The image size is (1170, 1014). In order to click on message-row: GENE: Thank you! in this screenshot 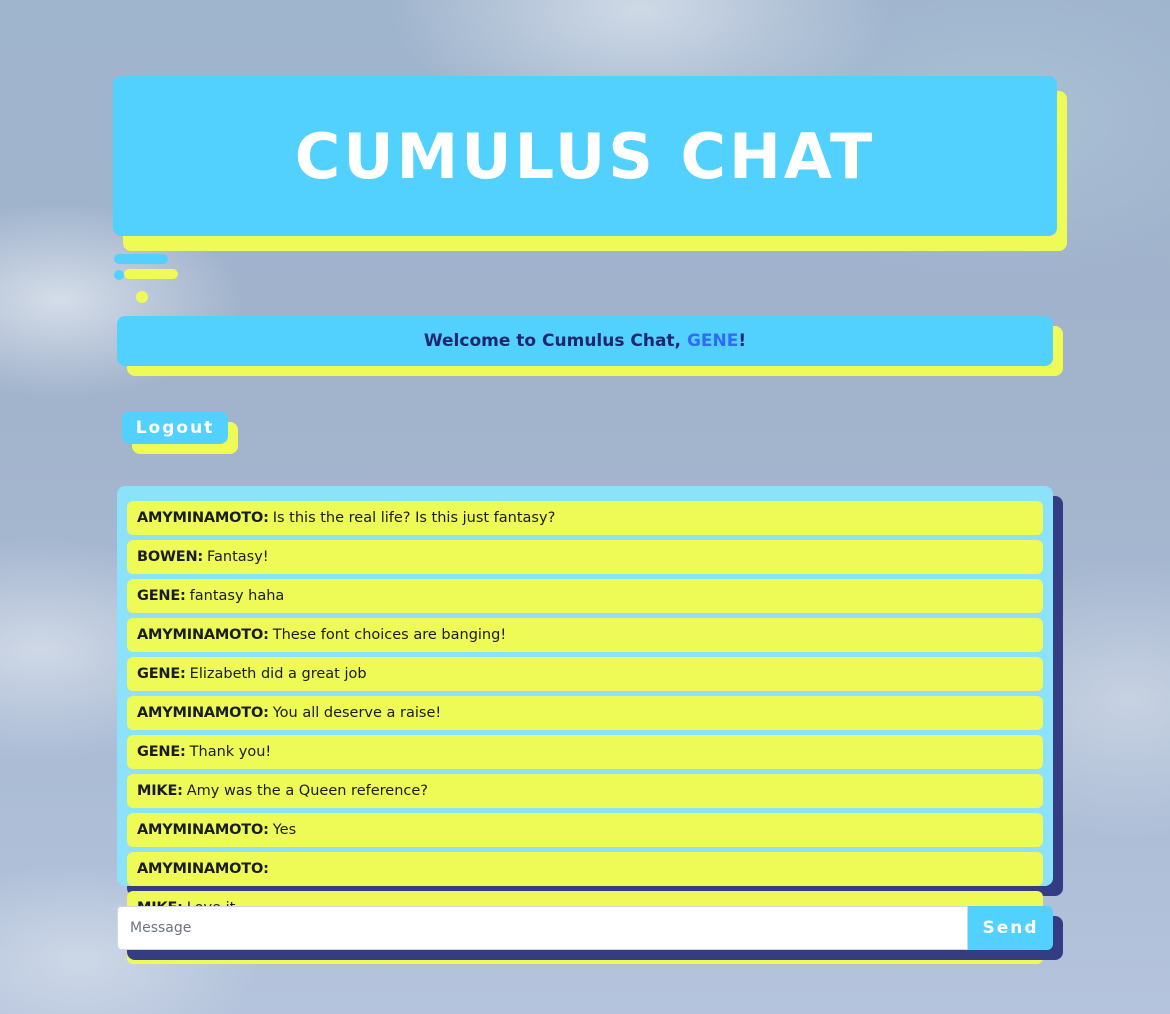, I will do `click(585, 752)`.